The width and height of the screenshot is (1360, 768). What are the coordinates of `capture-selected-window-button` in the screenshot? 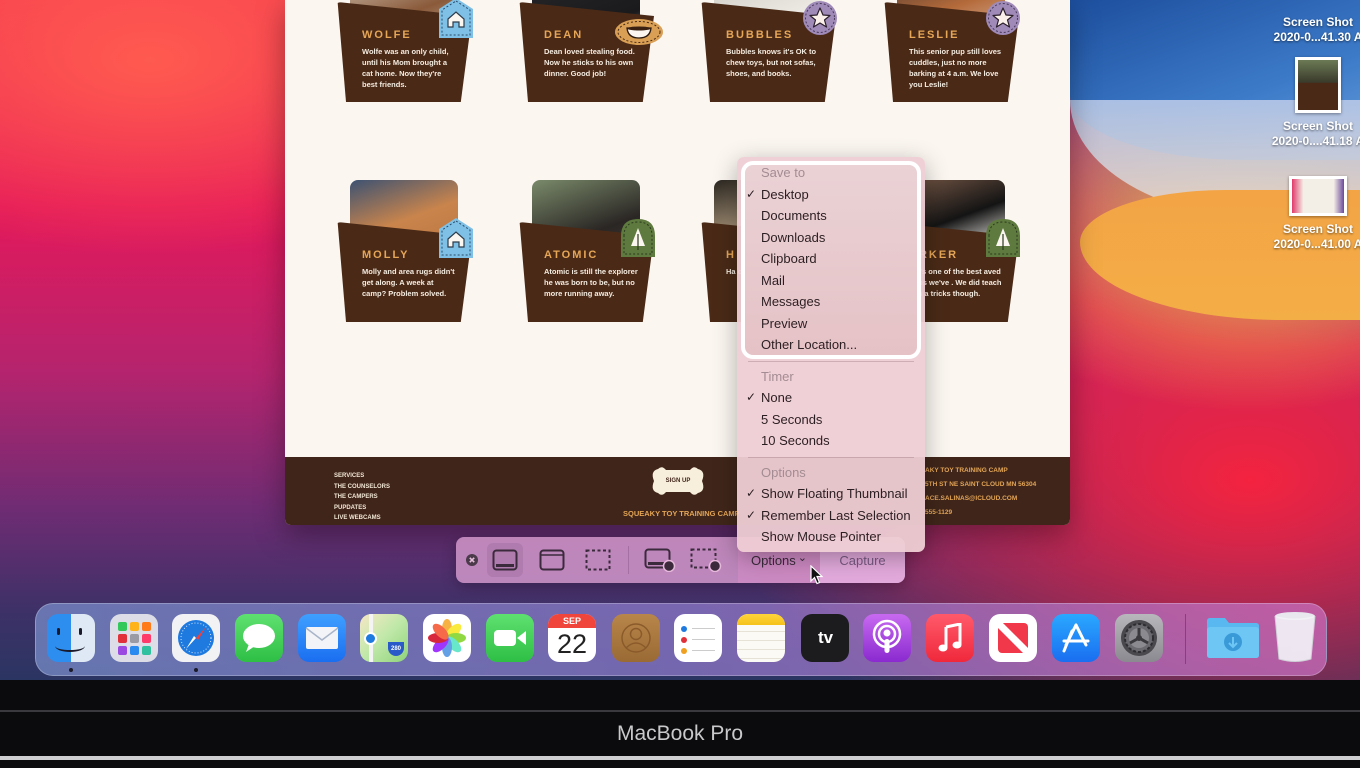 It's located at (552, 560).